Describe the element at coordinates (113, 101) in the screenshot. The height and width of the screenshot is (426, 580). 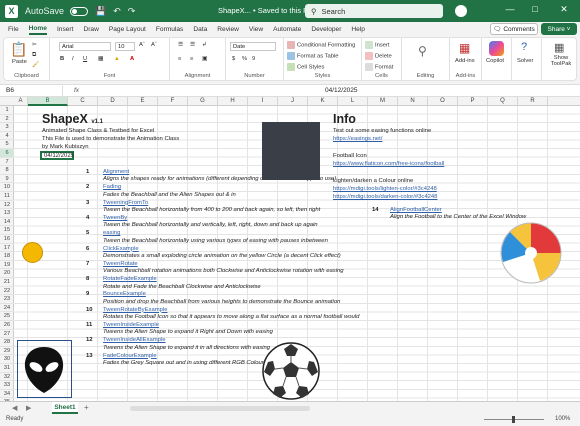
I see `column-header-d: D` at that location.